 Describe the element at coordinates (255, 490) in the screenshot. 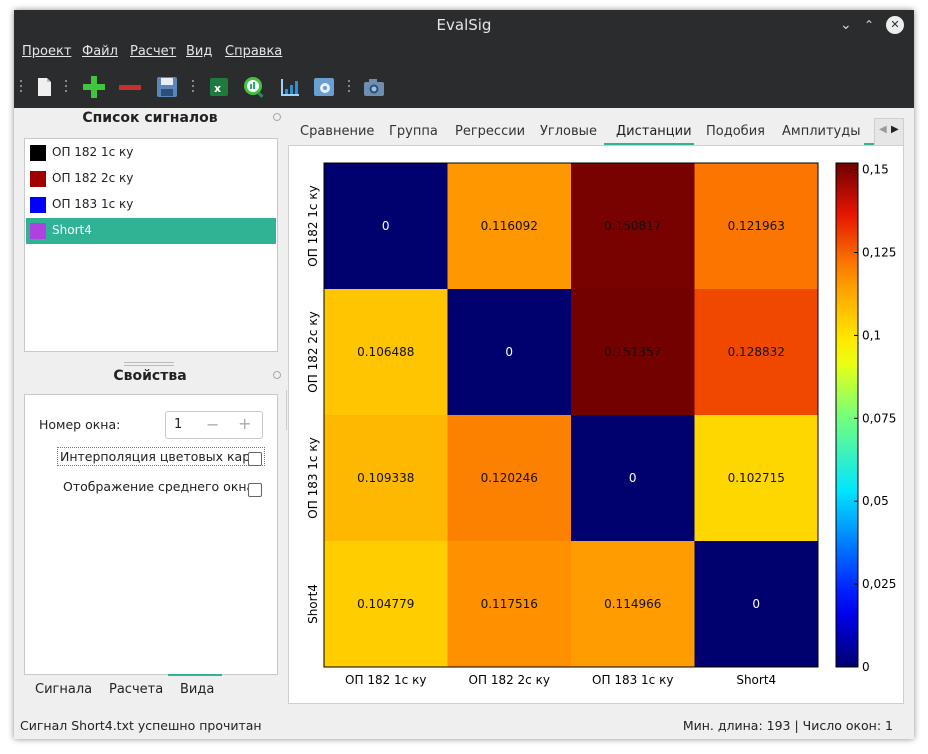

I see `mean-window-checkbox` at that location.